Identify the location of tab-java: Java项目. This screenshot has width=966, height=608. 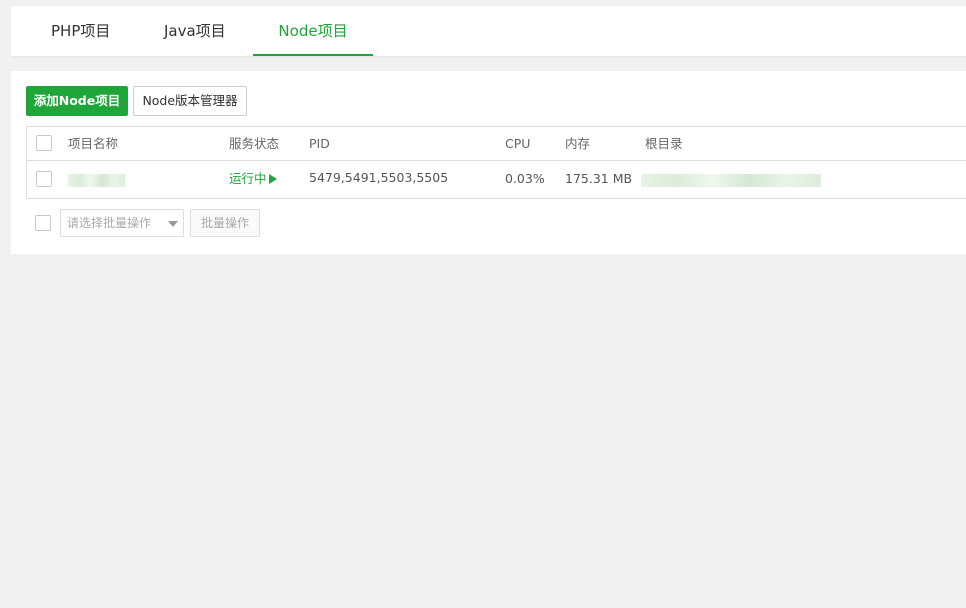
(195, 31).